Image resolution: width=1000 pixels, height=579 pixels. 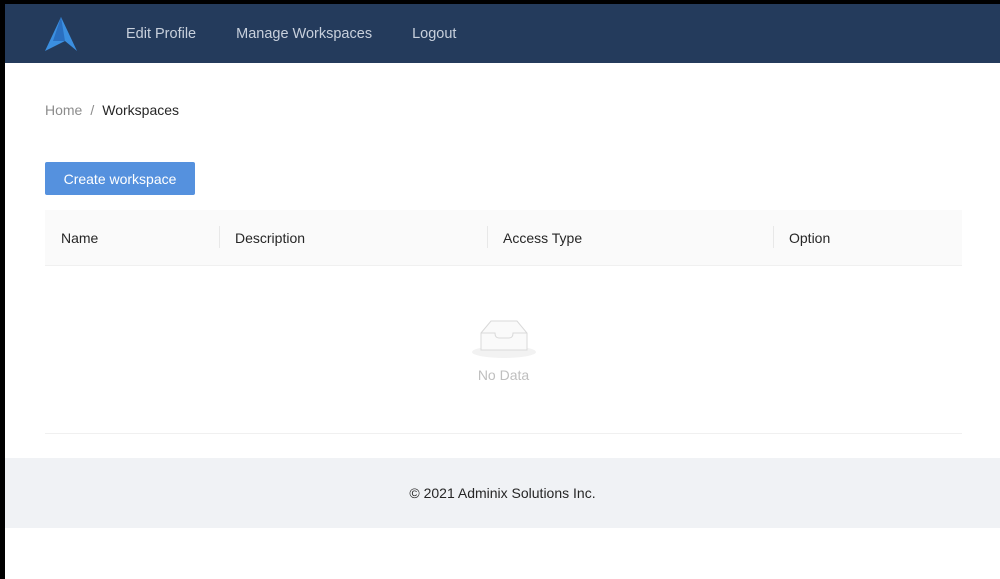 I want to click on nav-manage-workspaces: Manage Workspaces, so click(x=304, y=34).